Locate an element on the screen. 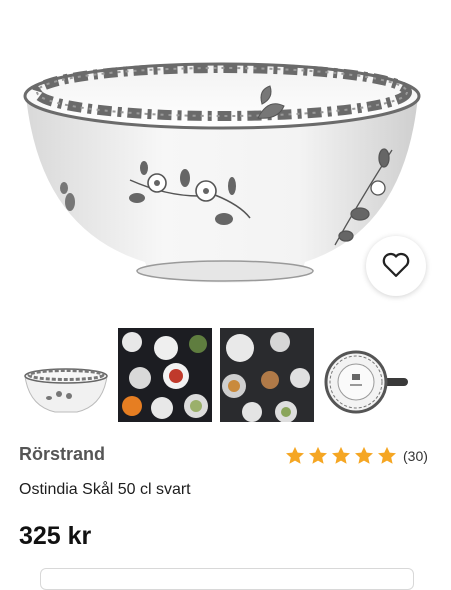 The image size is (451, 590). bottom-card is located at coordinates (227, 579).